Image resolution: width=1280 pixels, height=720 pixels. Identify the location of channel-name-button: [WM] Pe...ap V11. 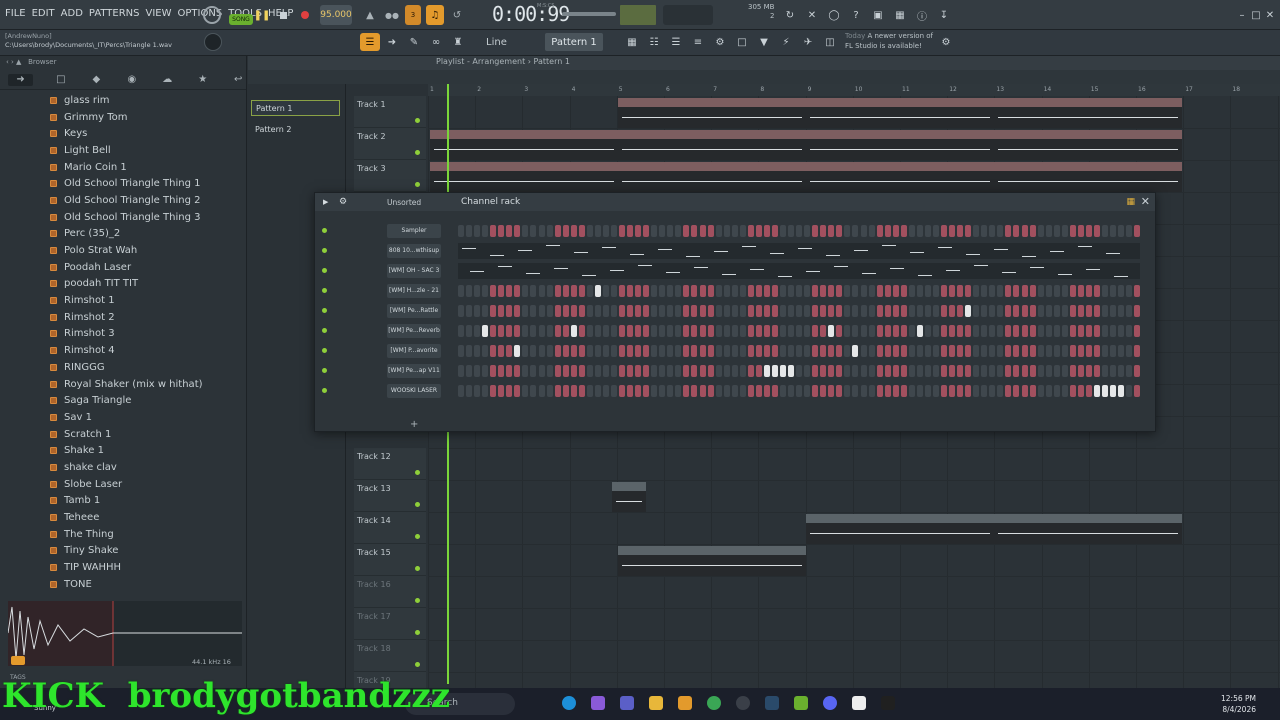
(414, 371).